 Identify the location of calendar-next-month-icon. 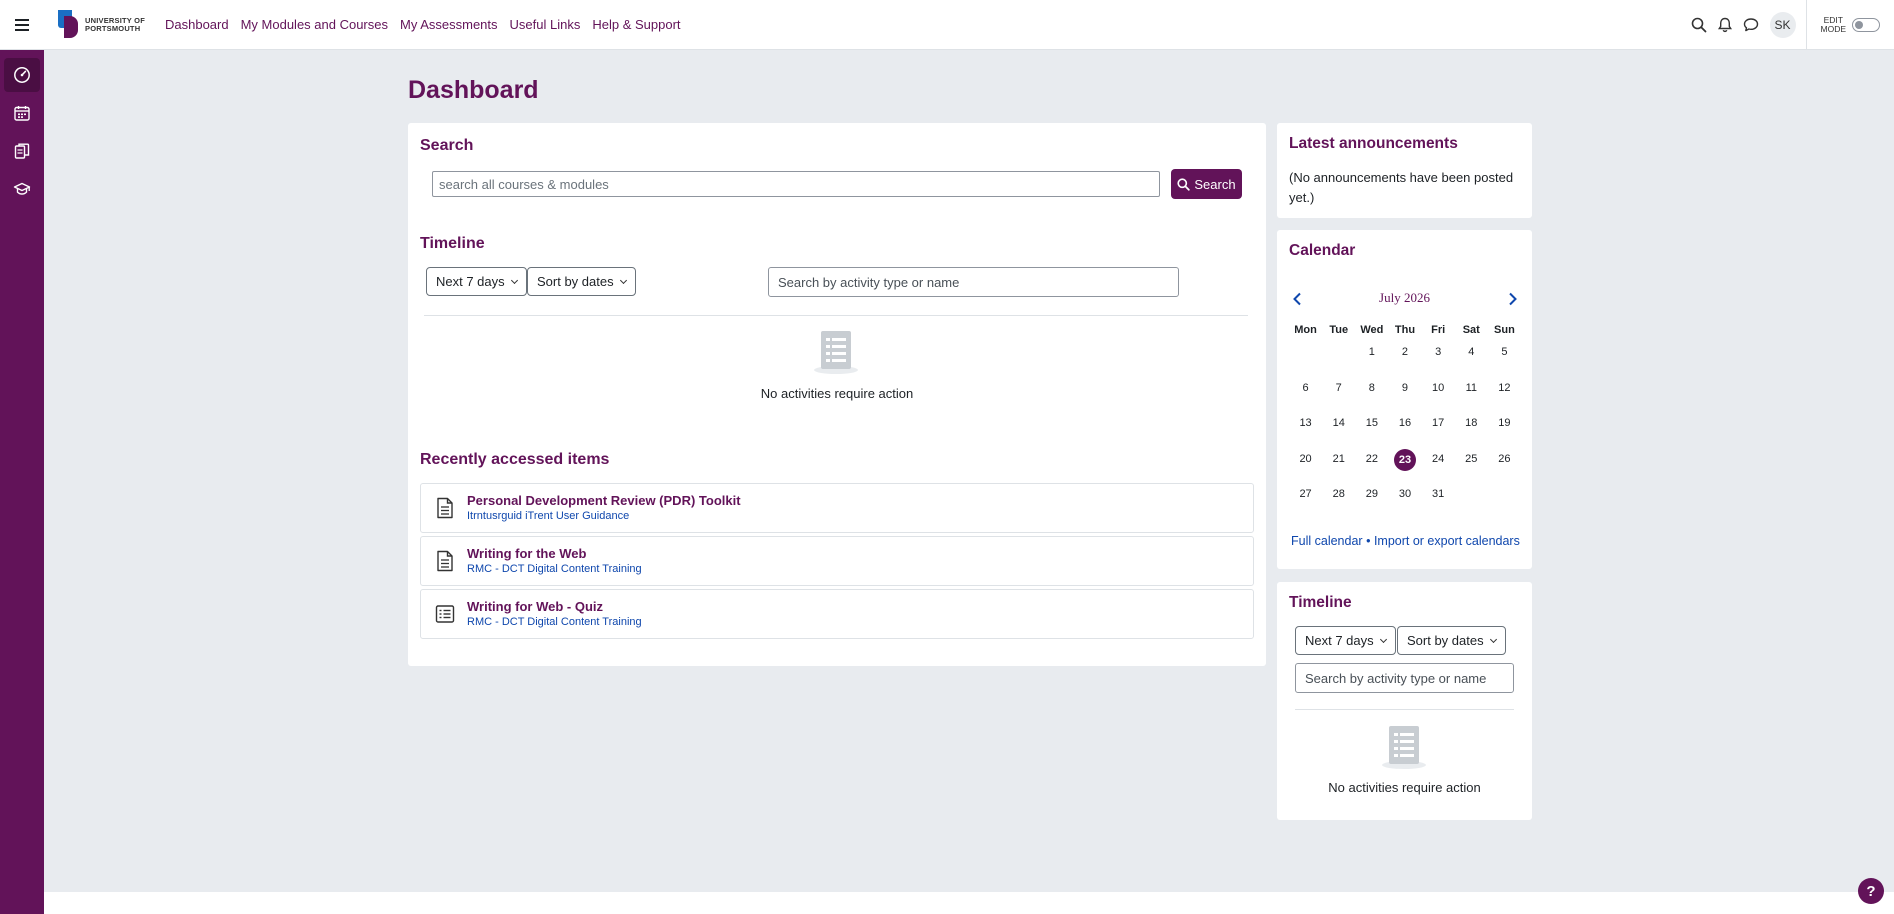
(1513, 299).